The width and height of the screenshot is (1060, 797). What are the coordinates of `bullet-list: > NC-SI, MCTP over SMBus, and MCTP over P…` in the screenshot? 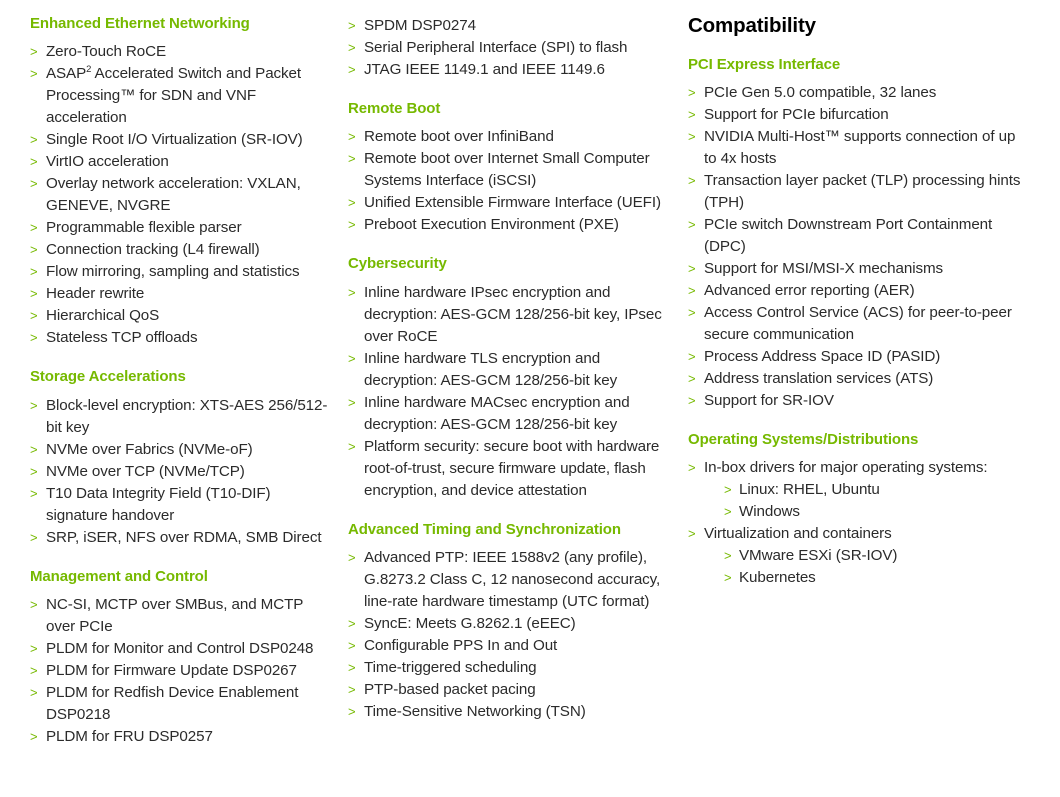 It's located at (182, 671).